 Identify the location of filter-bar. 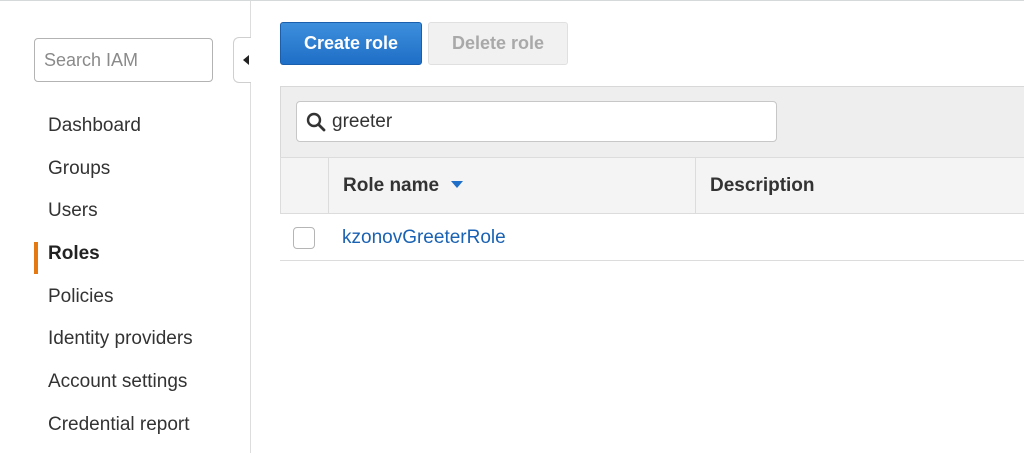
(652, 121).